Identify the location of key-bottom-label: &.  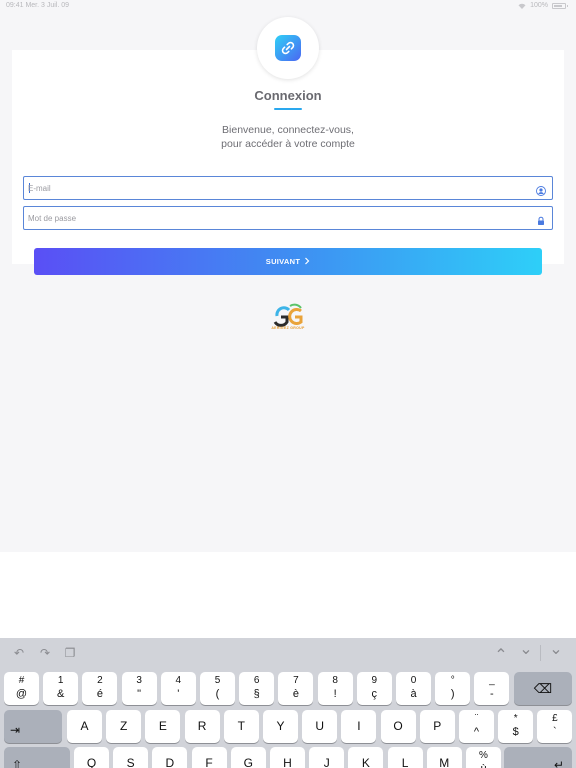
(61, 694).